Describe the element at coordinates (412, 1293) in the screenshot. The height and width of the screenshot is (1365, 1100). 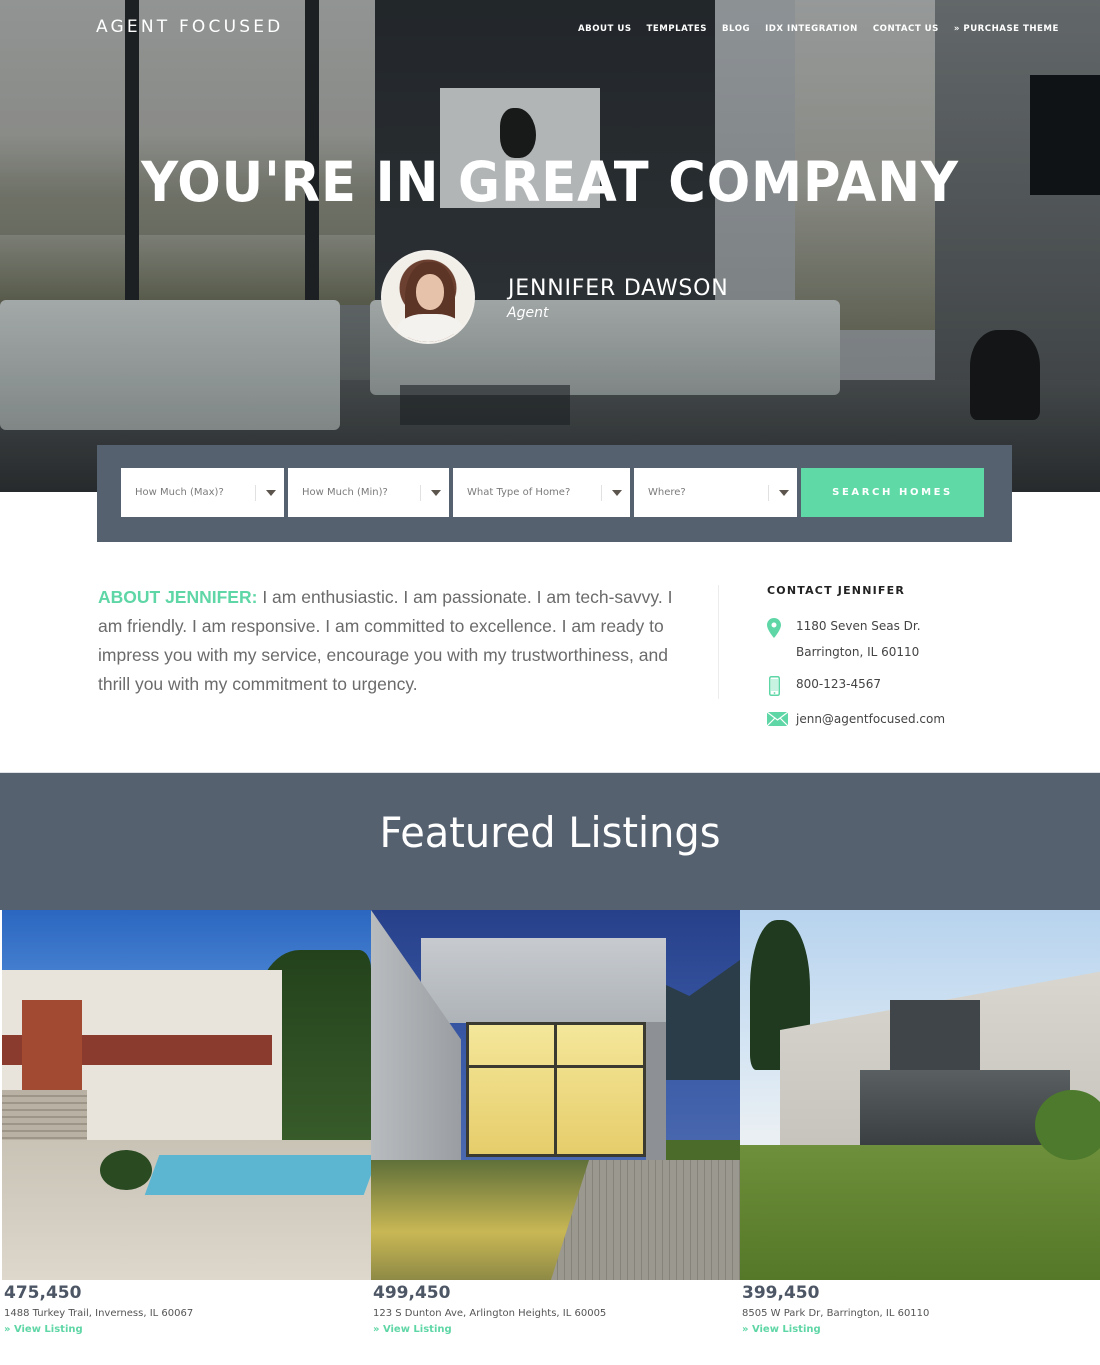
I see `listing-price: 499,450` at that location.